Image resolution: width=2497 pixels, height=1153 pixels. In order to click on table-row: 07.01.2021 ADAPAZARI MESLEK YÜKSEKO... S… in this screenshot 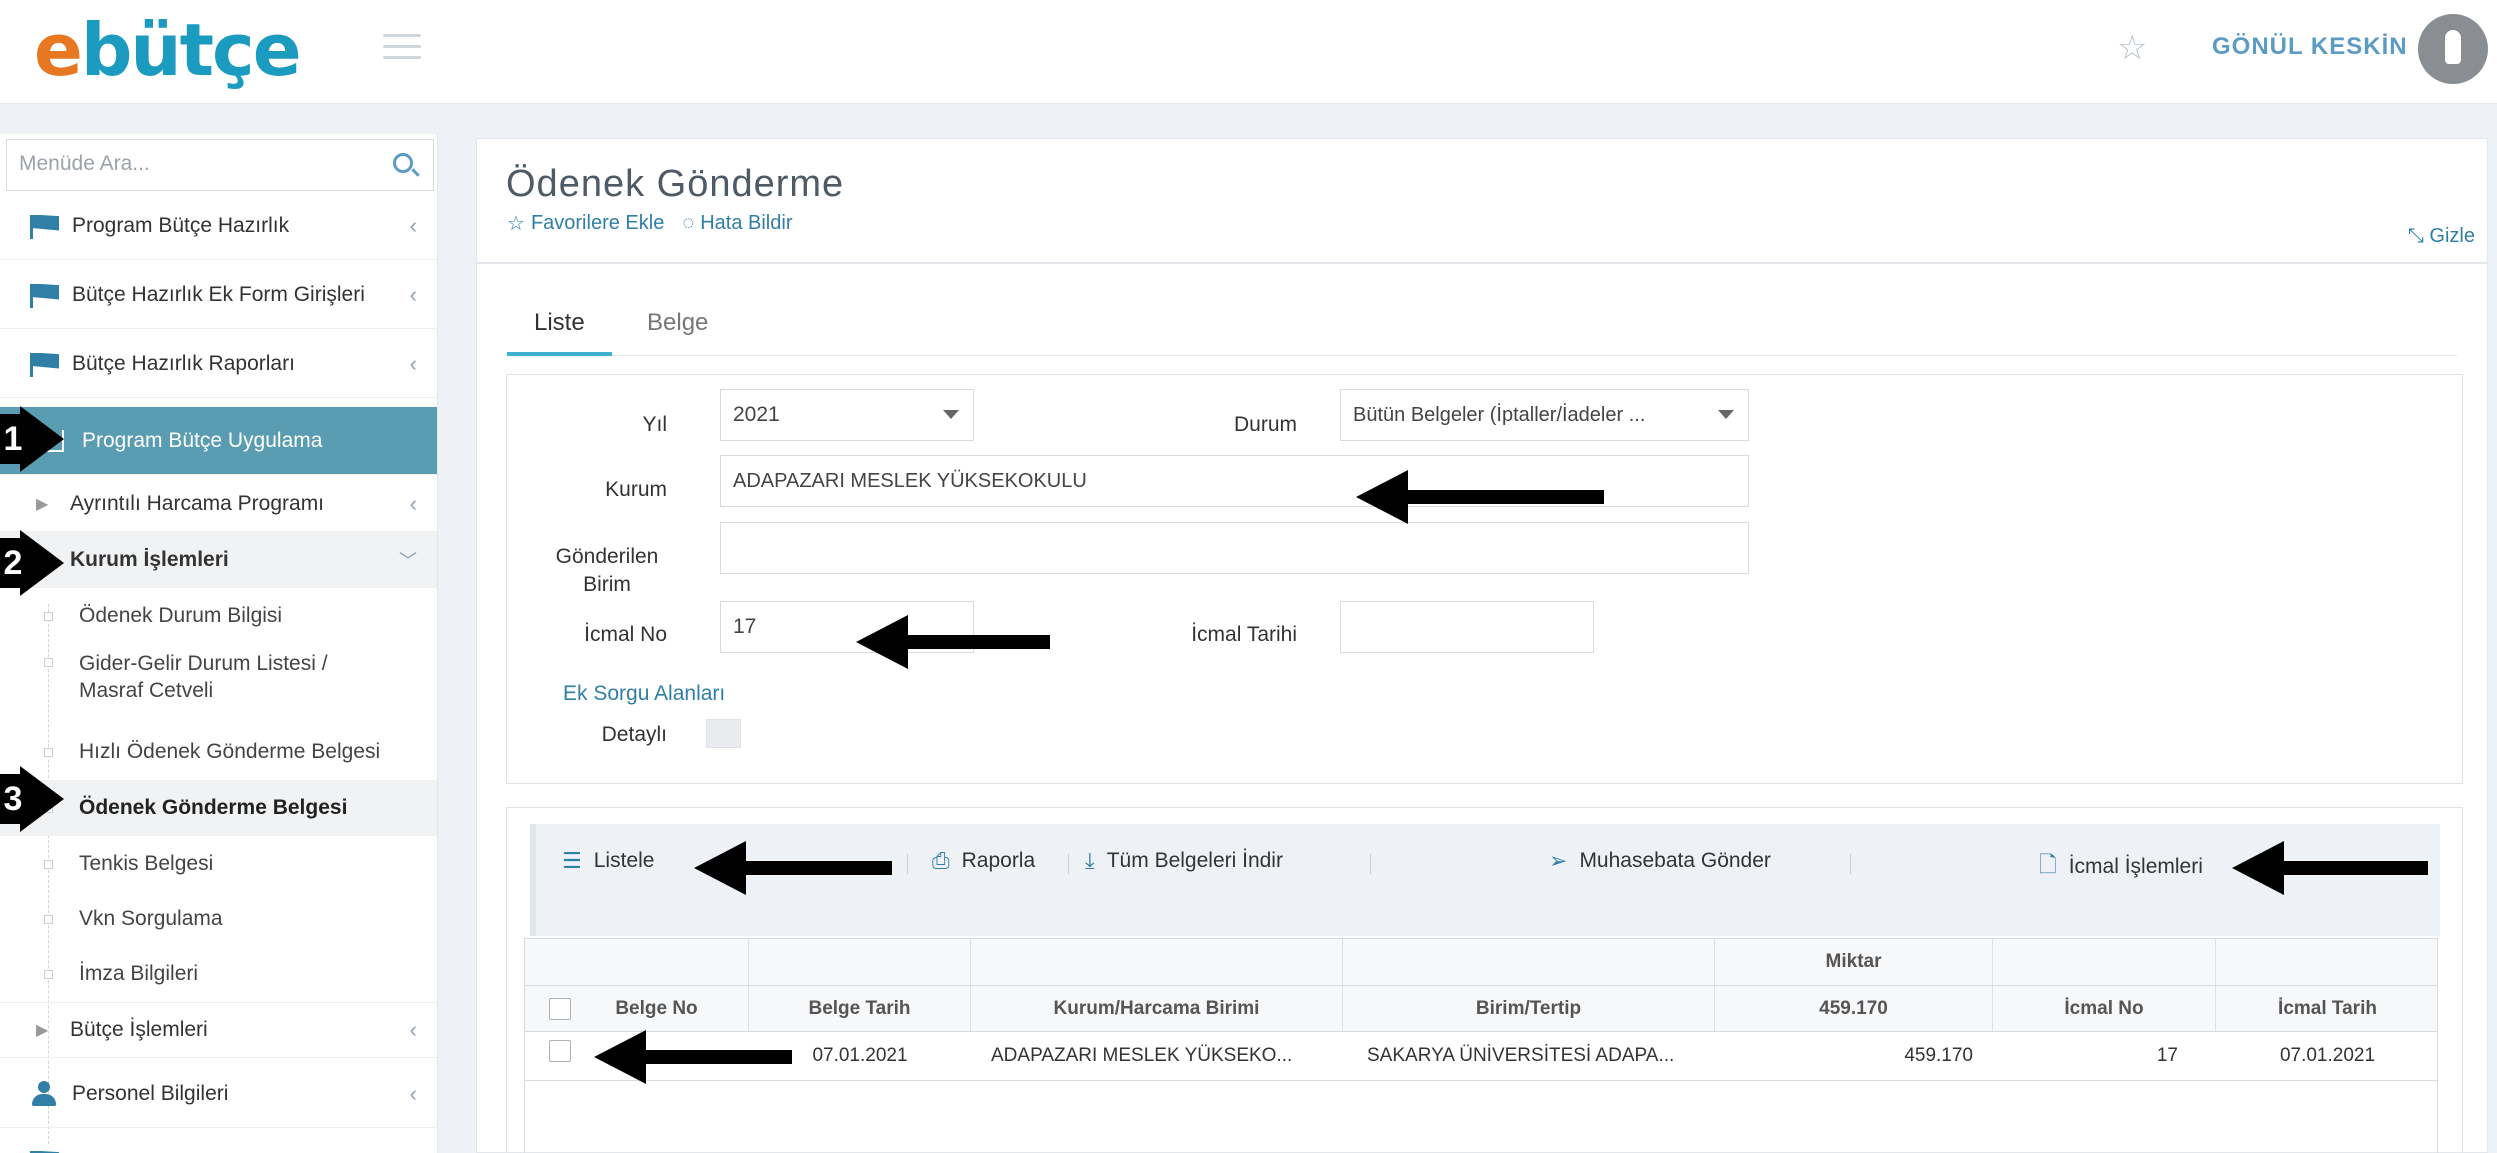, I will do `click(1481, 1056)`.